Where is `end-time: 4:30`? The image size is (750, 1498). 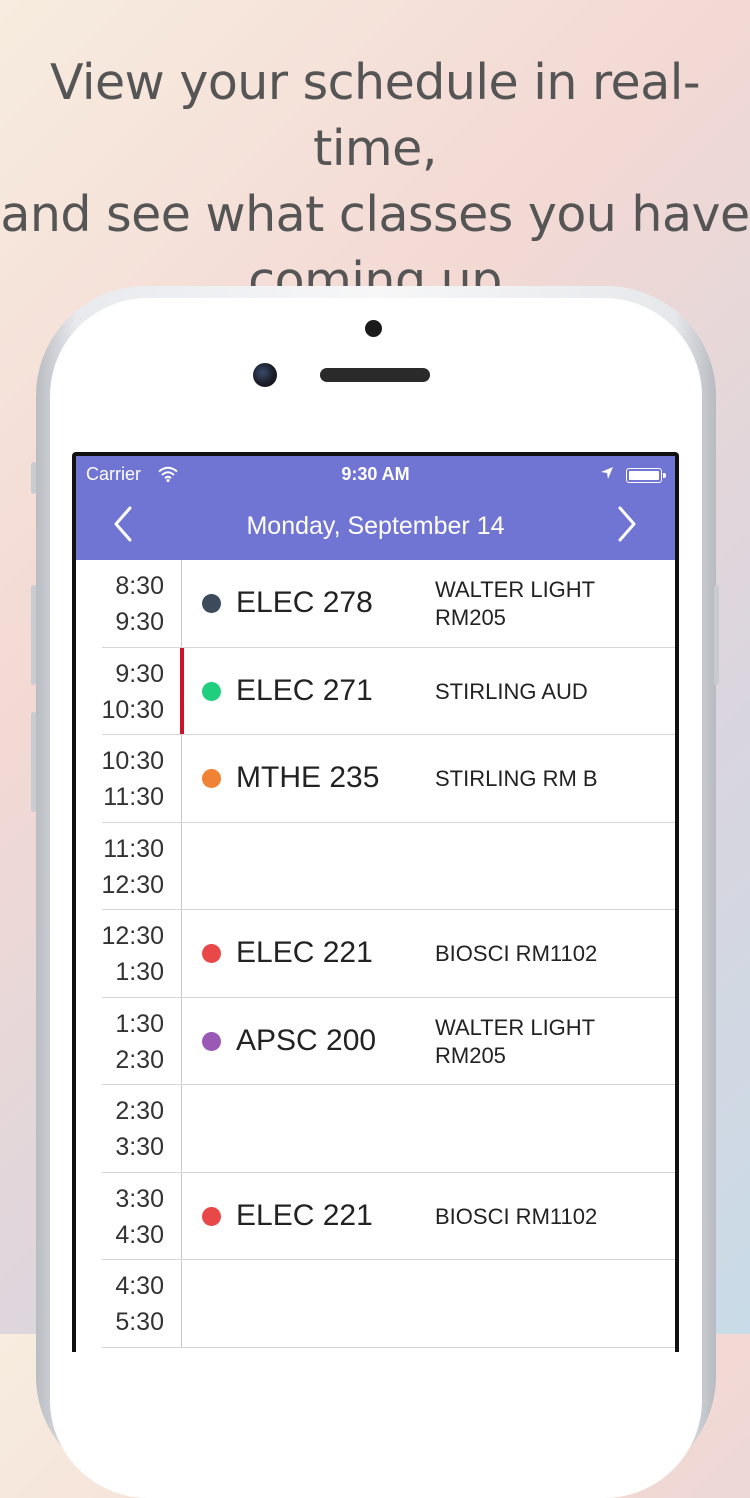 end-time: 4:30 is located at coordinates (139, 1234).